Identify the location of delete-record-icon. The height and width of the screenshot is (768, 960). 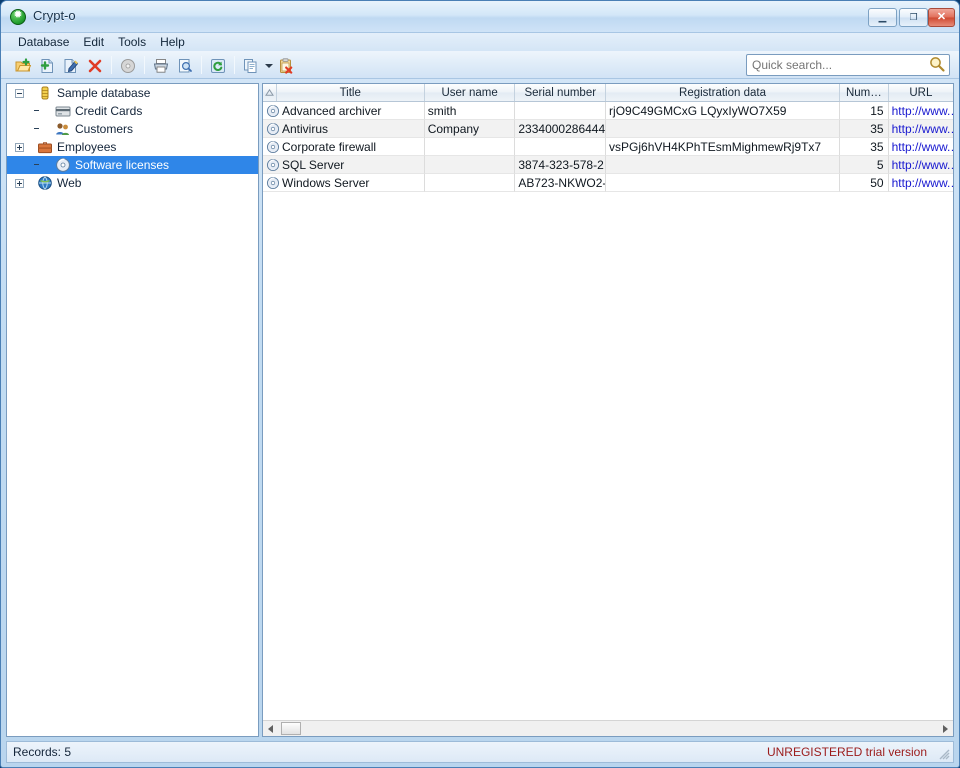
(94, 65).